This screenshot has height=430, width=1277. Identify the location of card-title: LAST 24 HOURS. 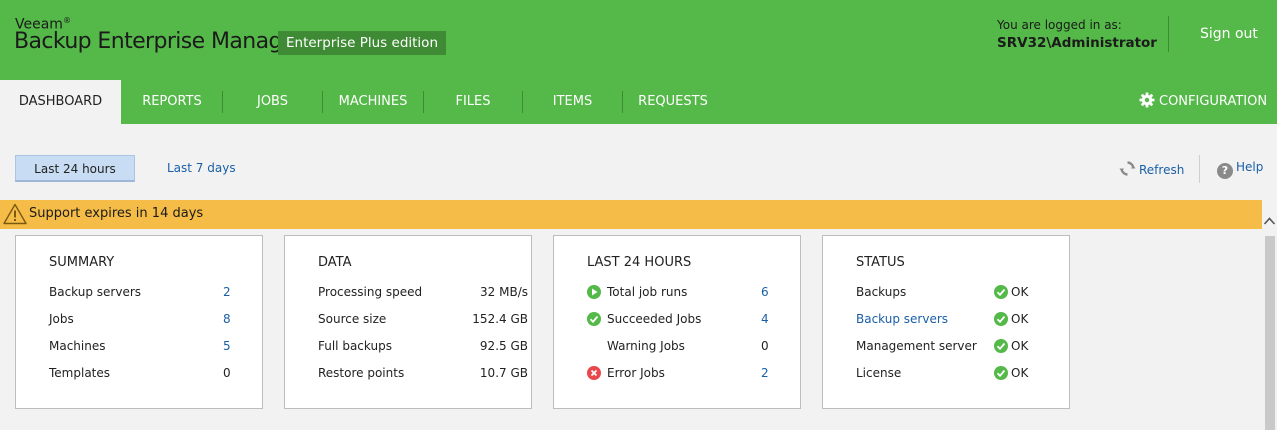
(639, 262).